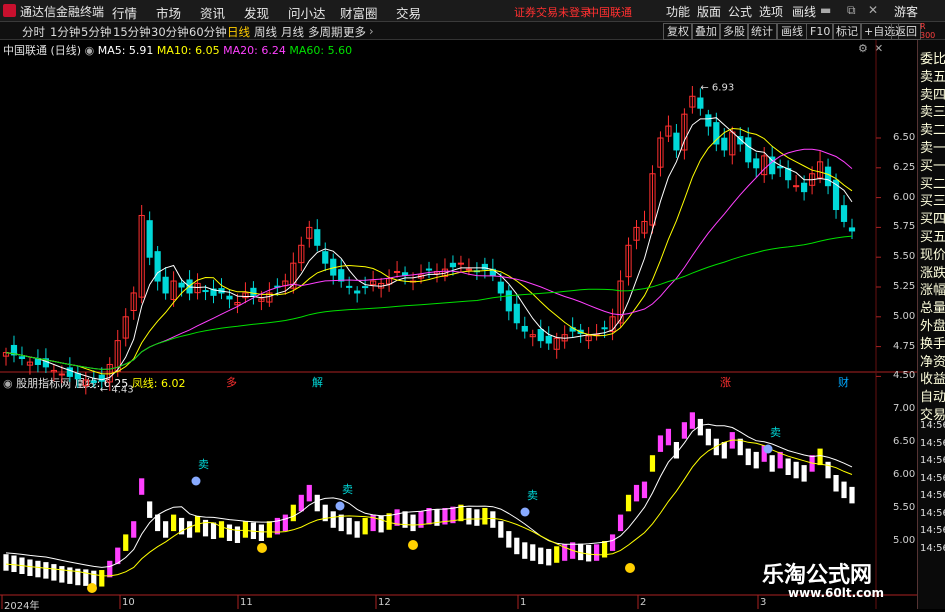 The width and height of the screenshot is (945, 612). Describe the element at coordinates (65, 32) in the screenshot. I see `tf-1min: 1分钟` at that location.